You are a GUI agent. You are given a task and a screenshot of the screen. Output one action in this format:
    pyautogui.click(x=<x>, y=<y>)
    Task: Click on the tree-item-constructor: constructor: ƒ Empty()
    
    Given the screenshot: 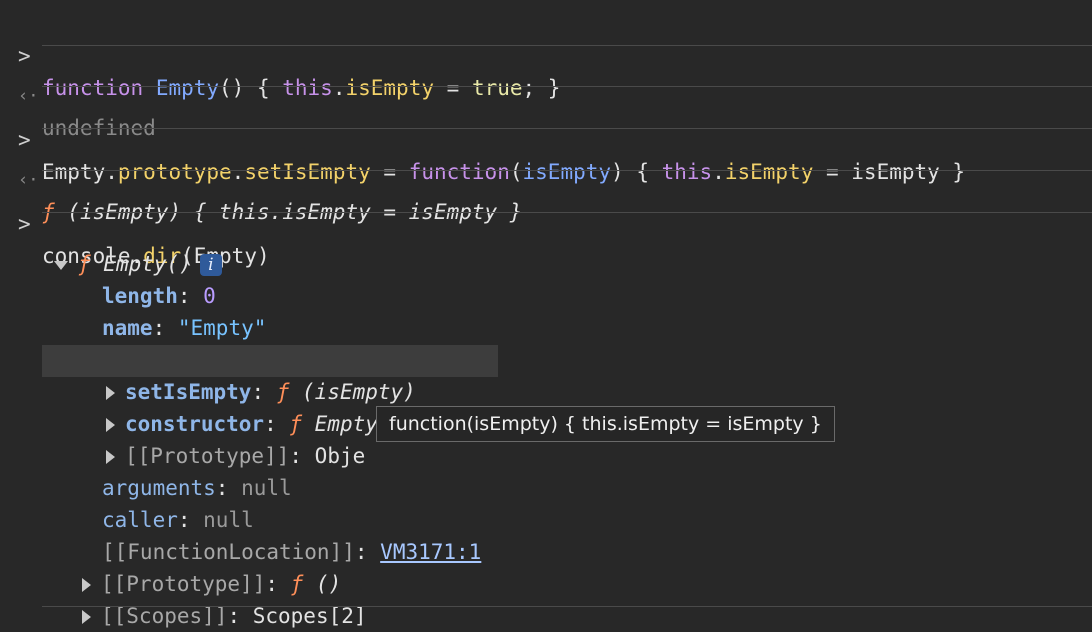 What is the action you would take?
    pyautogui.click(x=546, y=406)
    